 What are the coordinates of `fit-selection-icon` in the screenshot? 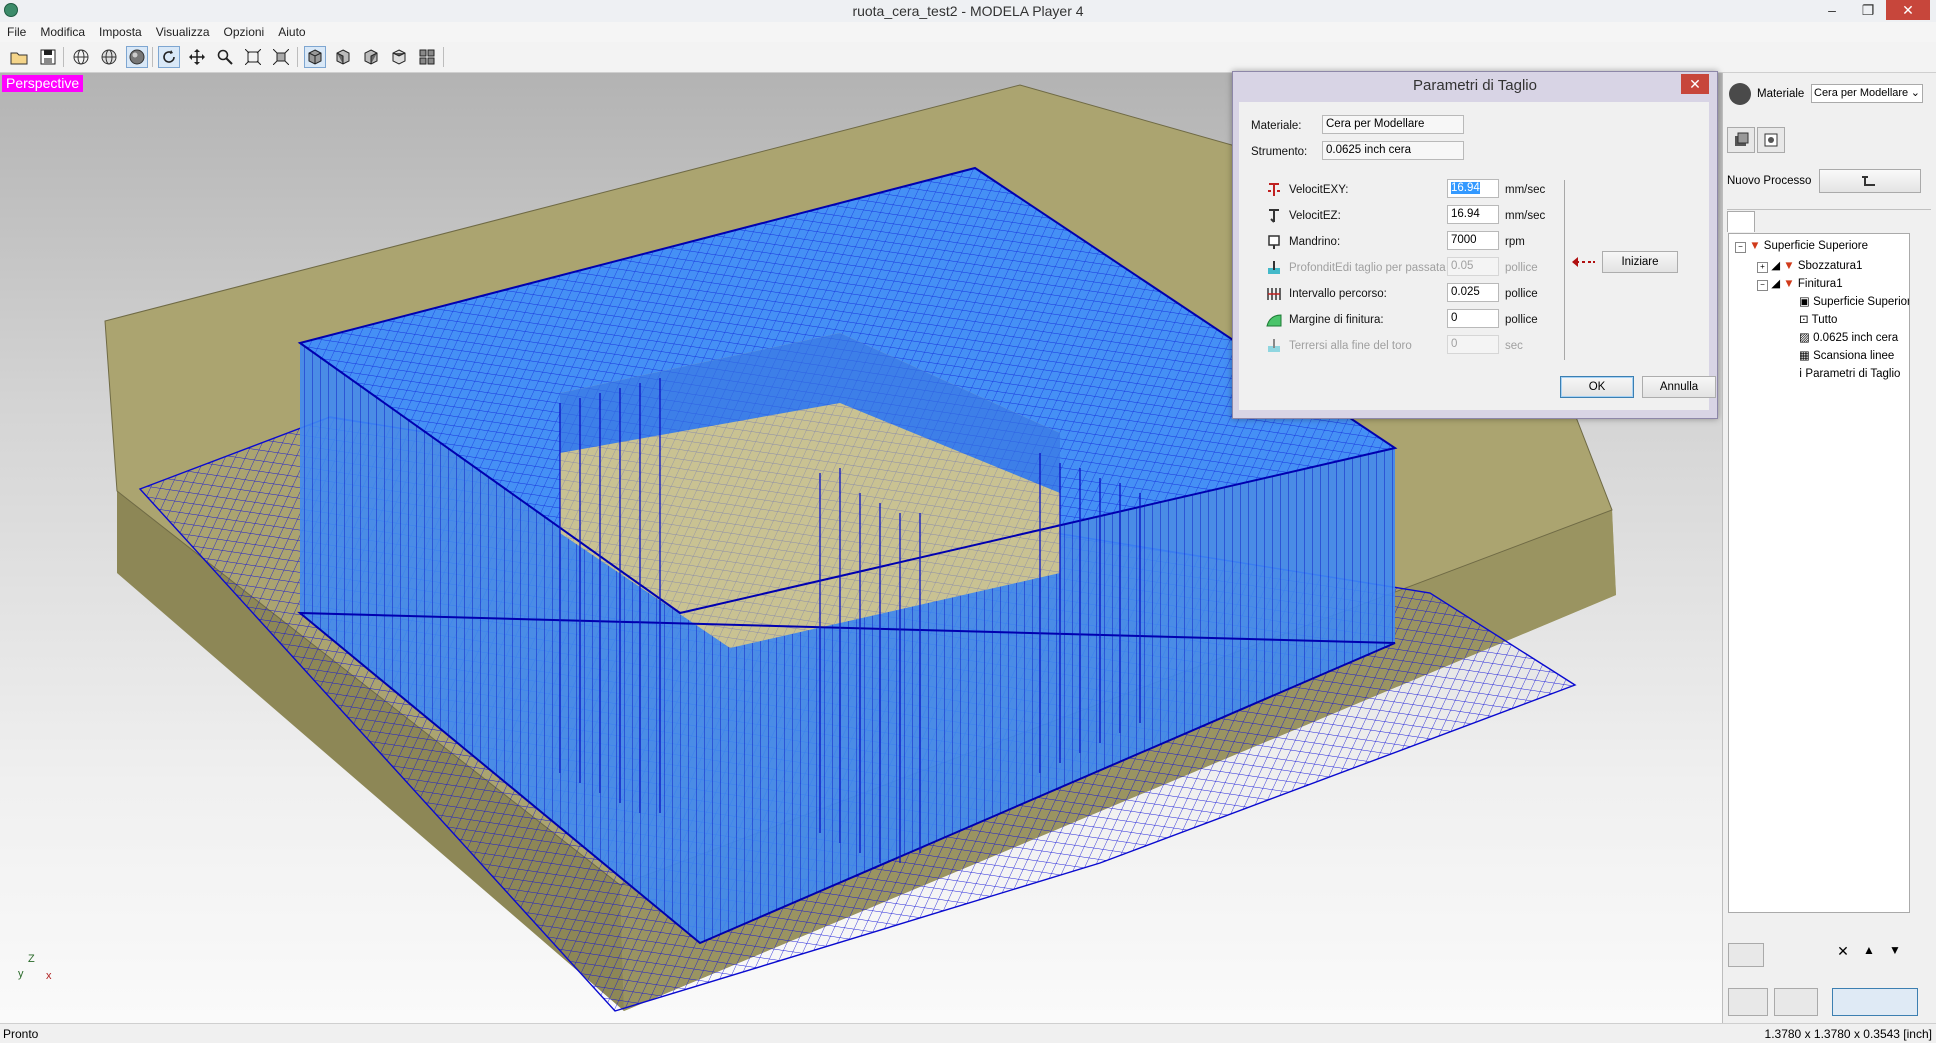 It's located at (281, 57).